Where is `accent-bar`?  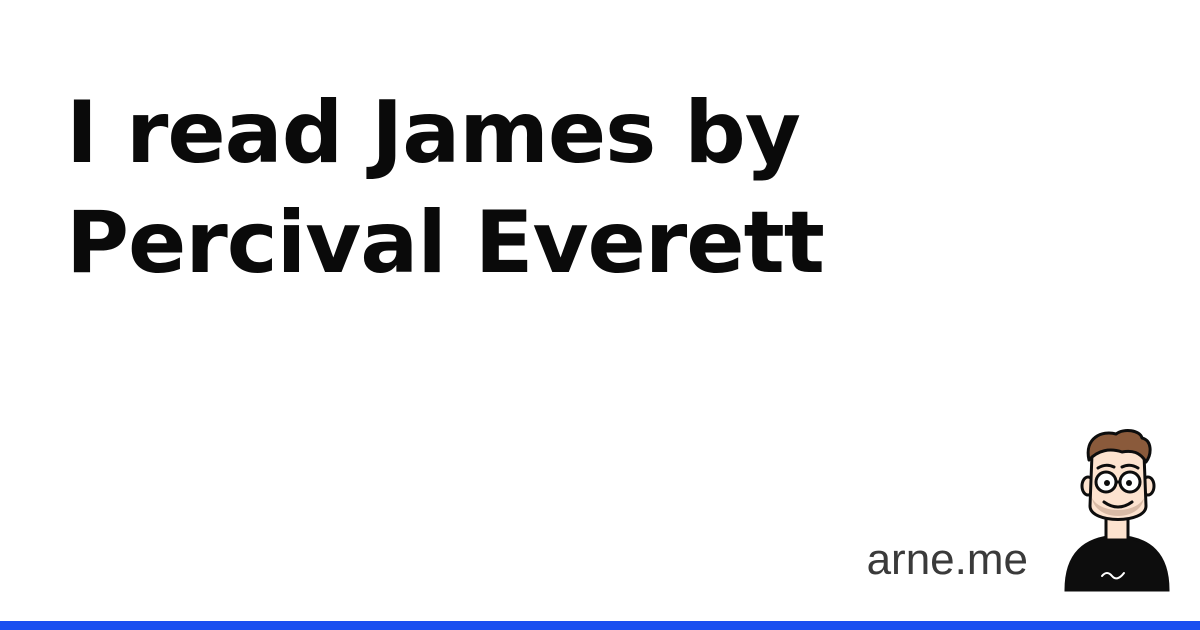 accent-bar is located at coordinates (600, 625).